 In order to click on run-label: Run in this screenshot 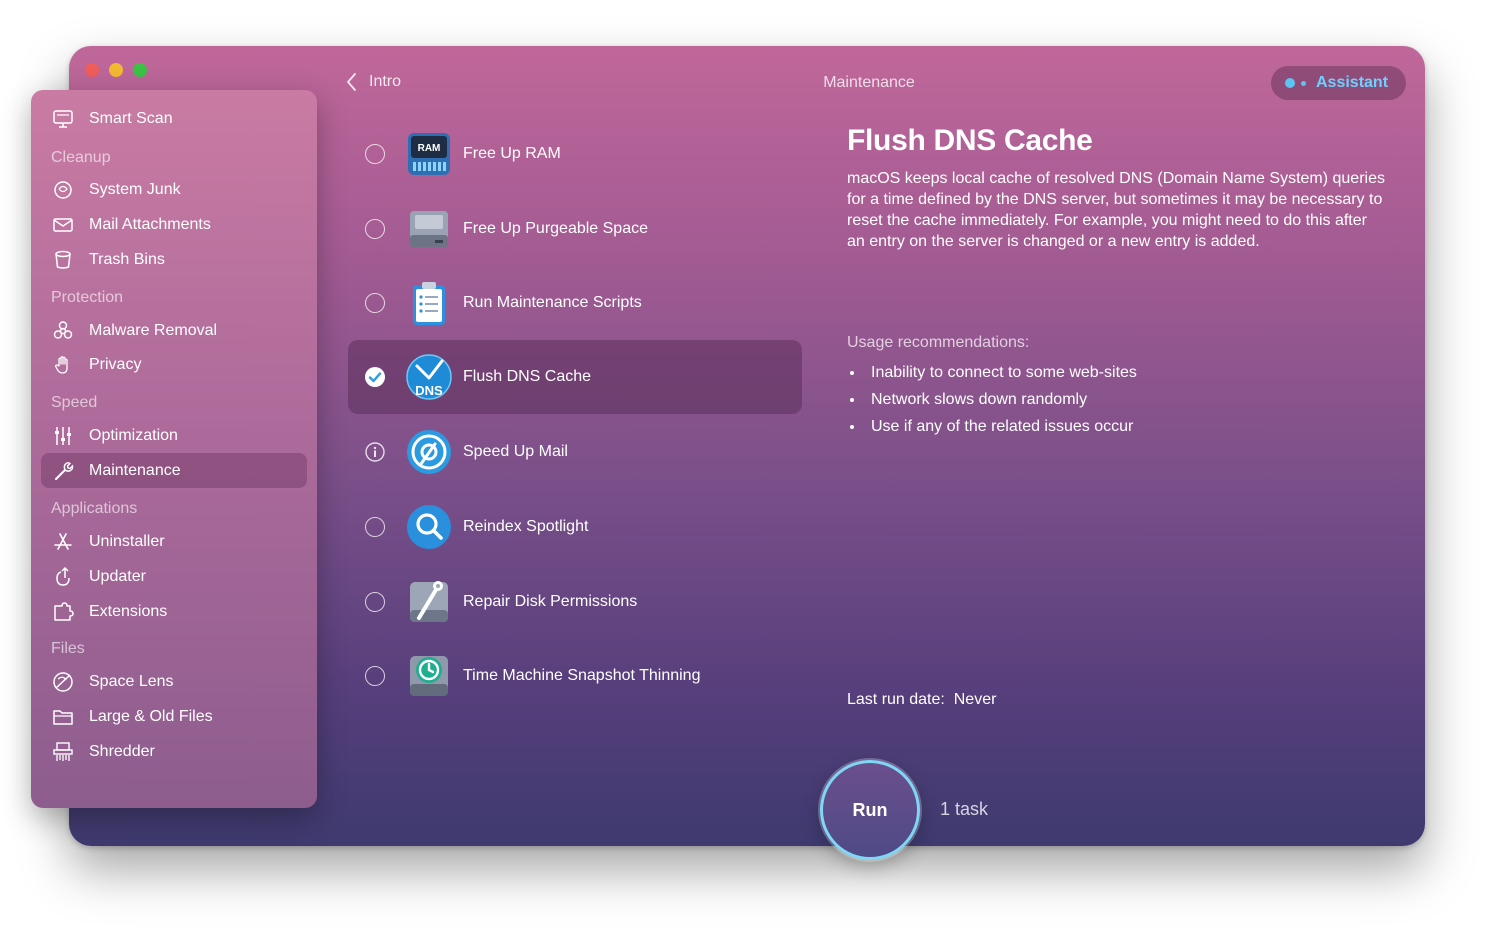, I will do `click(870, 809)`.